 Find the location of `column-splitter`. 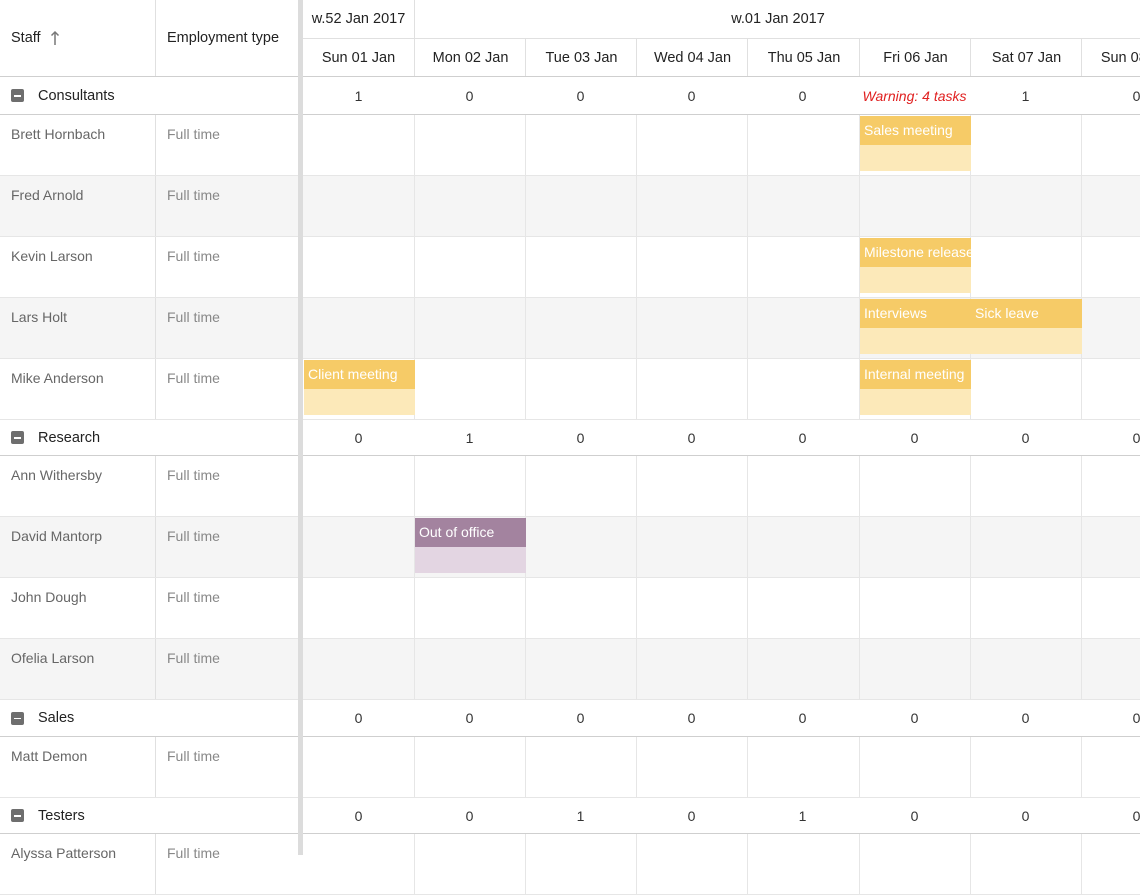

column-splitter is located at coordinates (300, 427).